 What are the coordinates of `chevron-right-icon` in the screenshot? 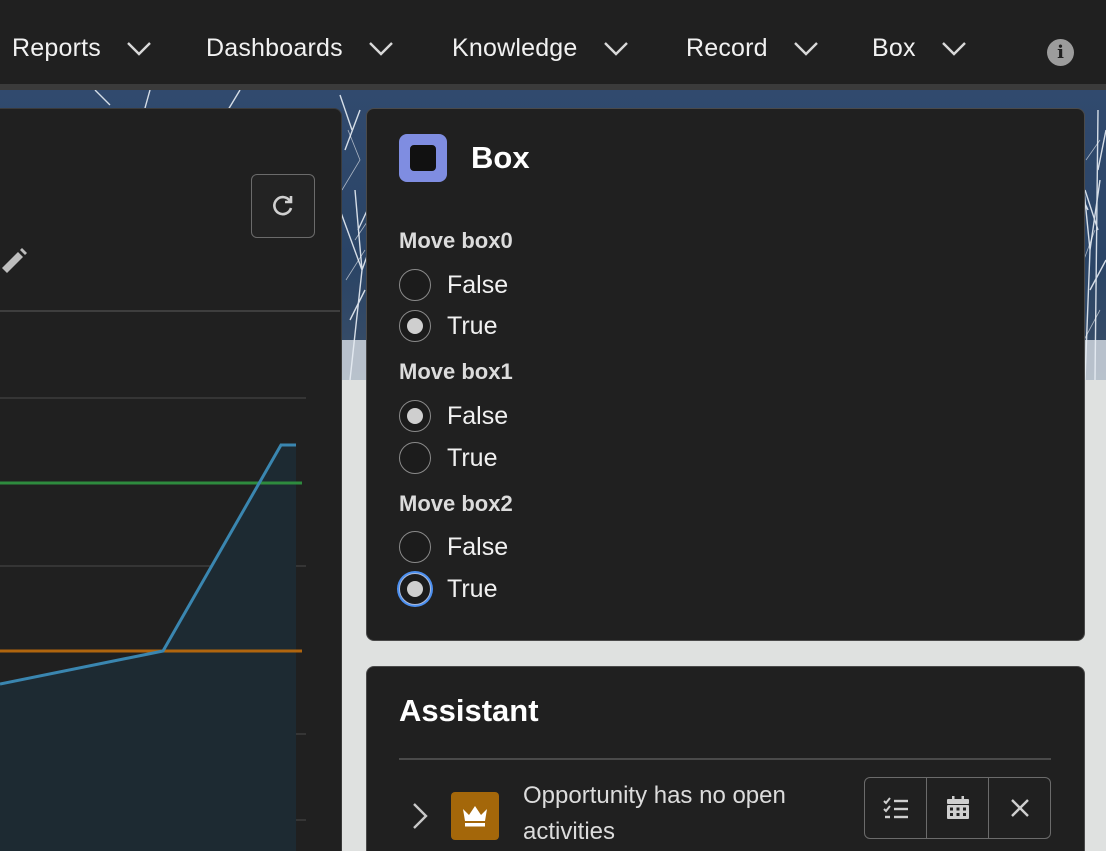 It's located at (420, 816).